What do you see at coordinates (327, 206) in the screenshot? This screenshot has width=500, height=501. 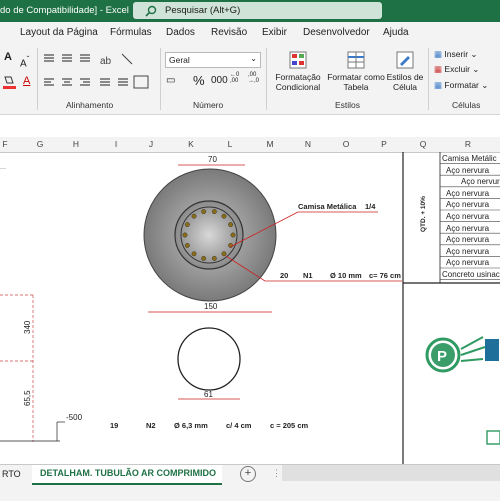 I see `sleeve-label: Camisa Metálica` at bounding box center [327, 206].